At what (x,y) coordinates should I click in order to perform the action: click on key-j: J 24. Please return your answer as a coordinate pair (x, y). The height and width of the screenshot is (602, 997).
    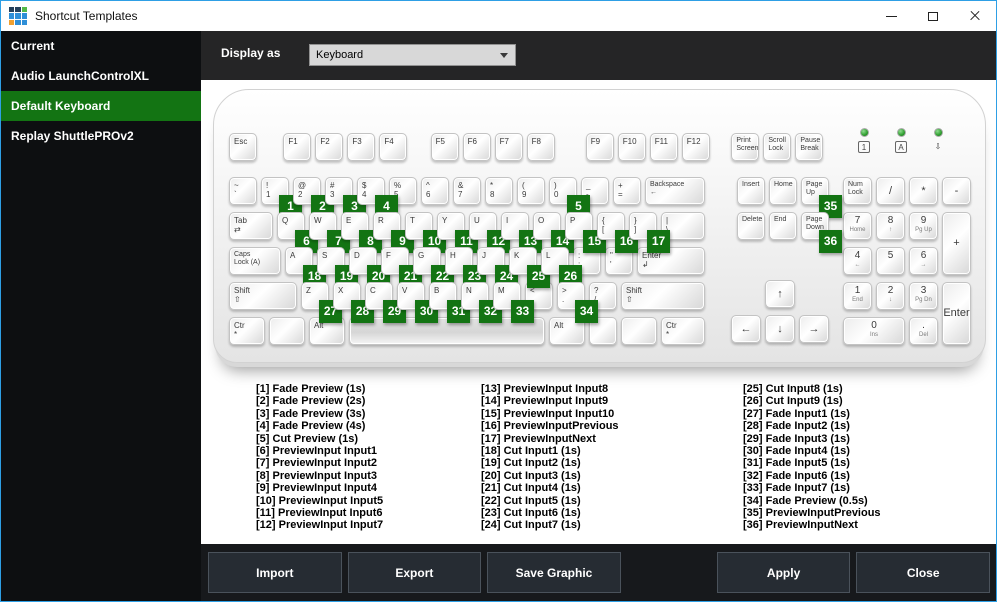
    Looking at the image, I should click on (497, 267).